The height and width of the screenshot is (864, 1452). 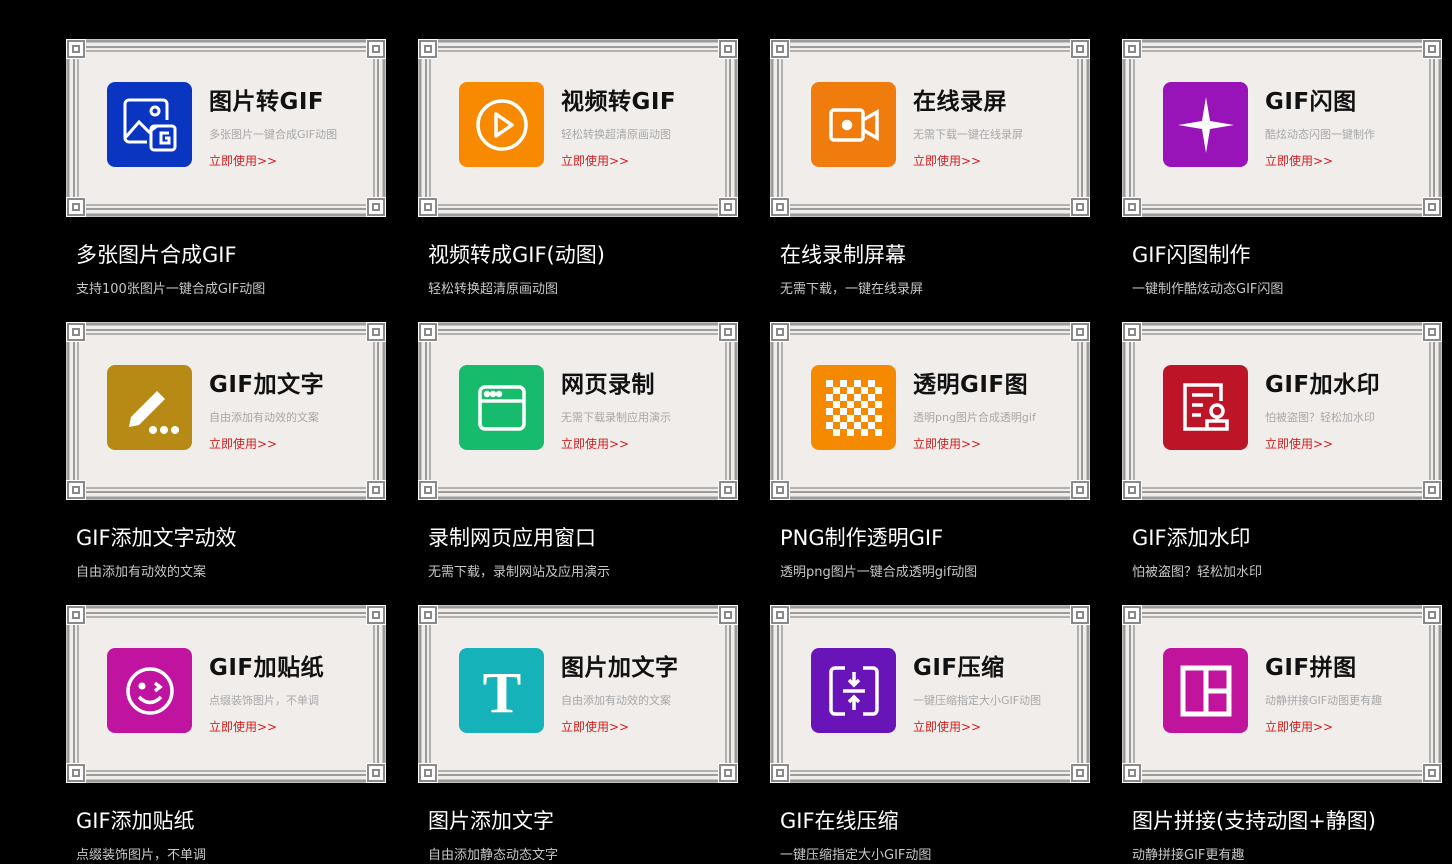 I want to click on tool-card-addtext: GIF加文字 自由添加有动效的文案 立即使用>>, so click(x=226, y=411).